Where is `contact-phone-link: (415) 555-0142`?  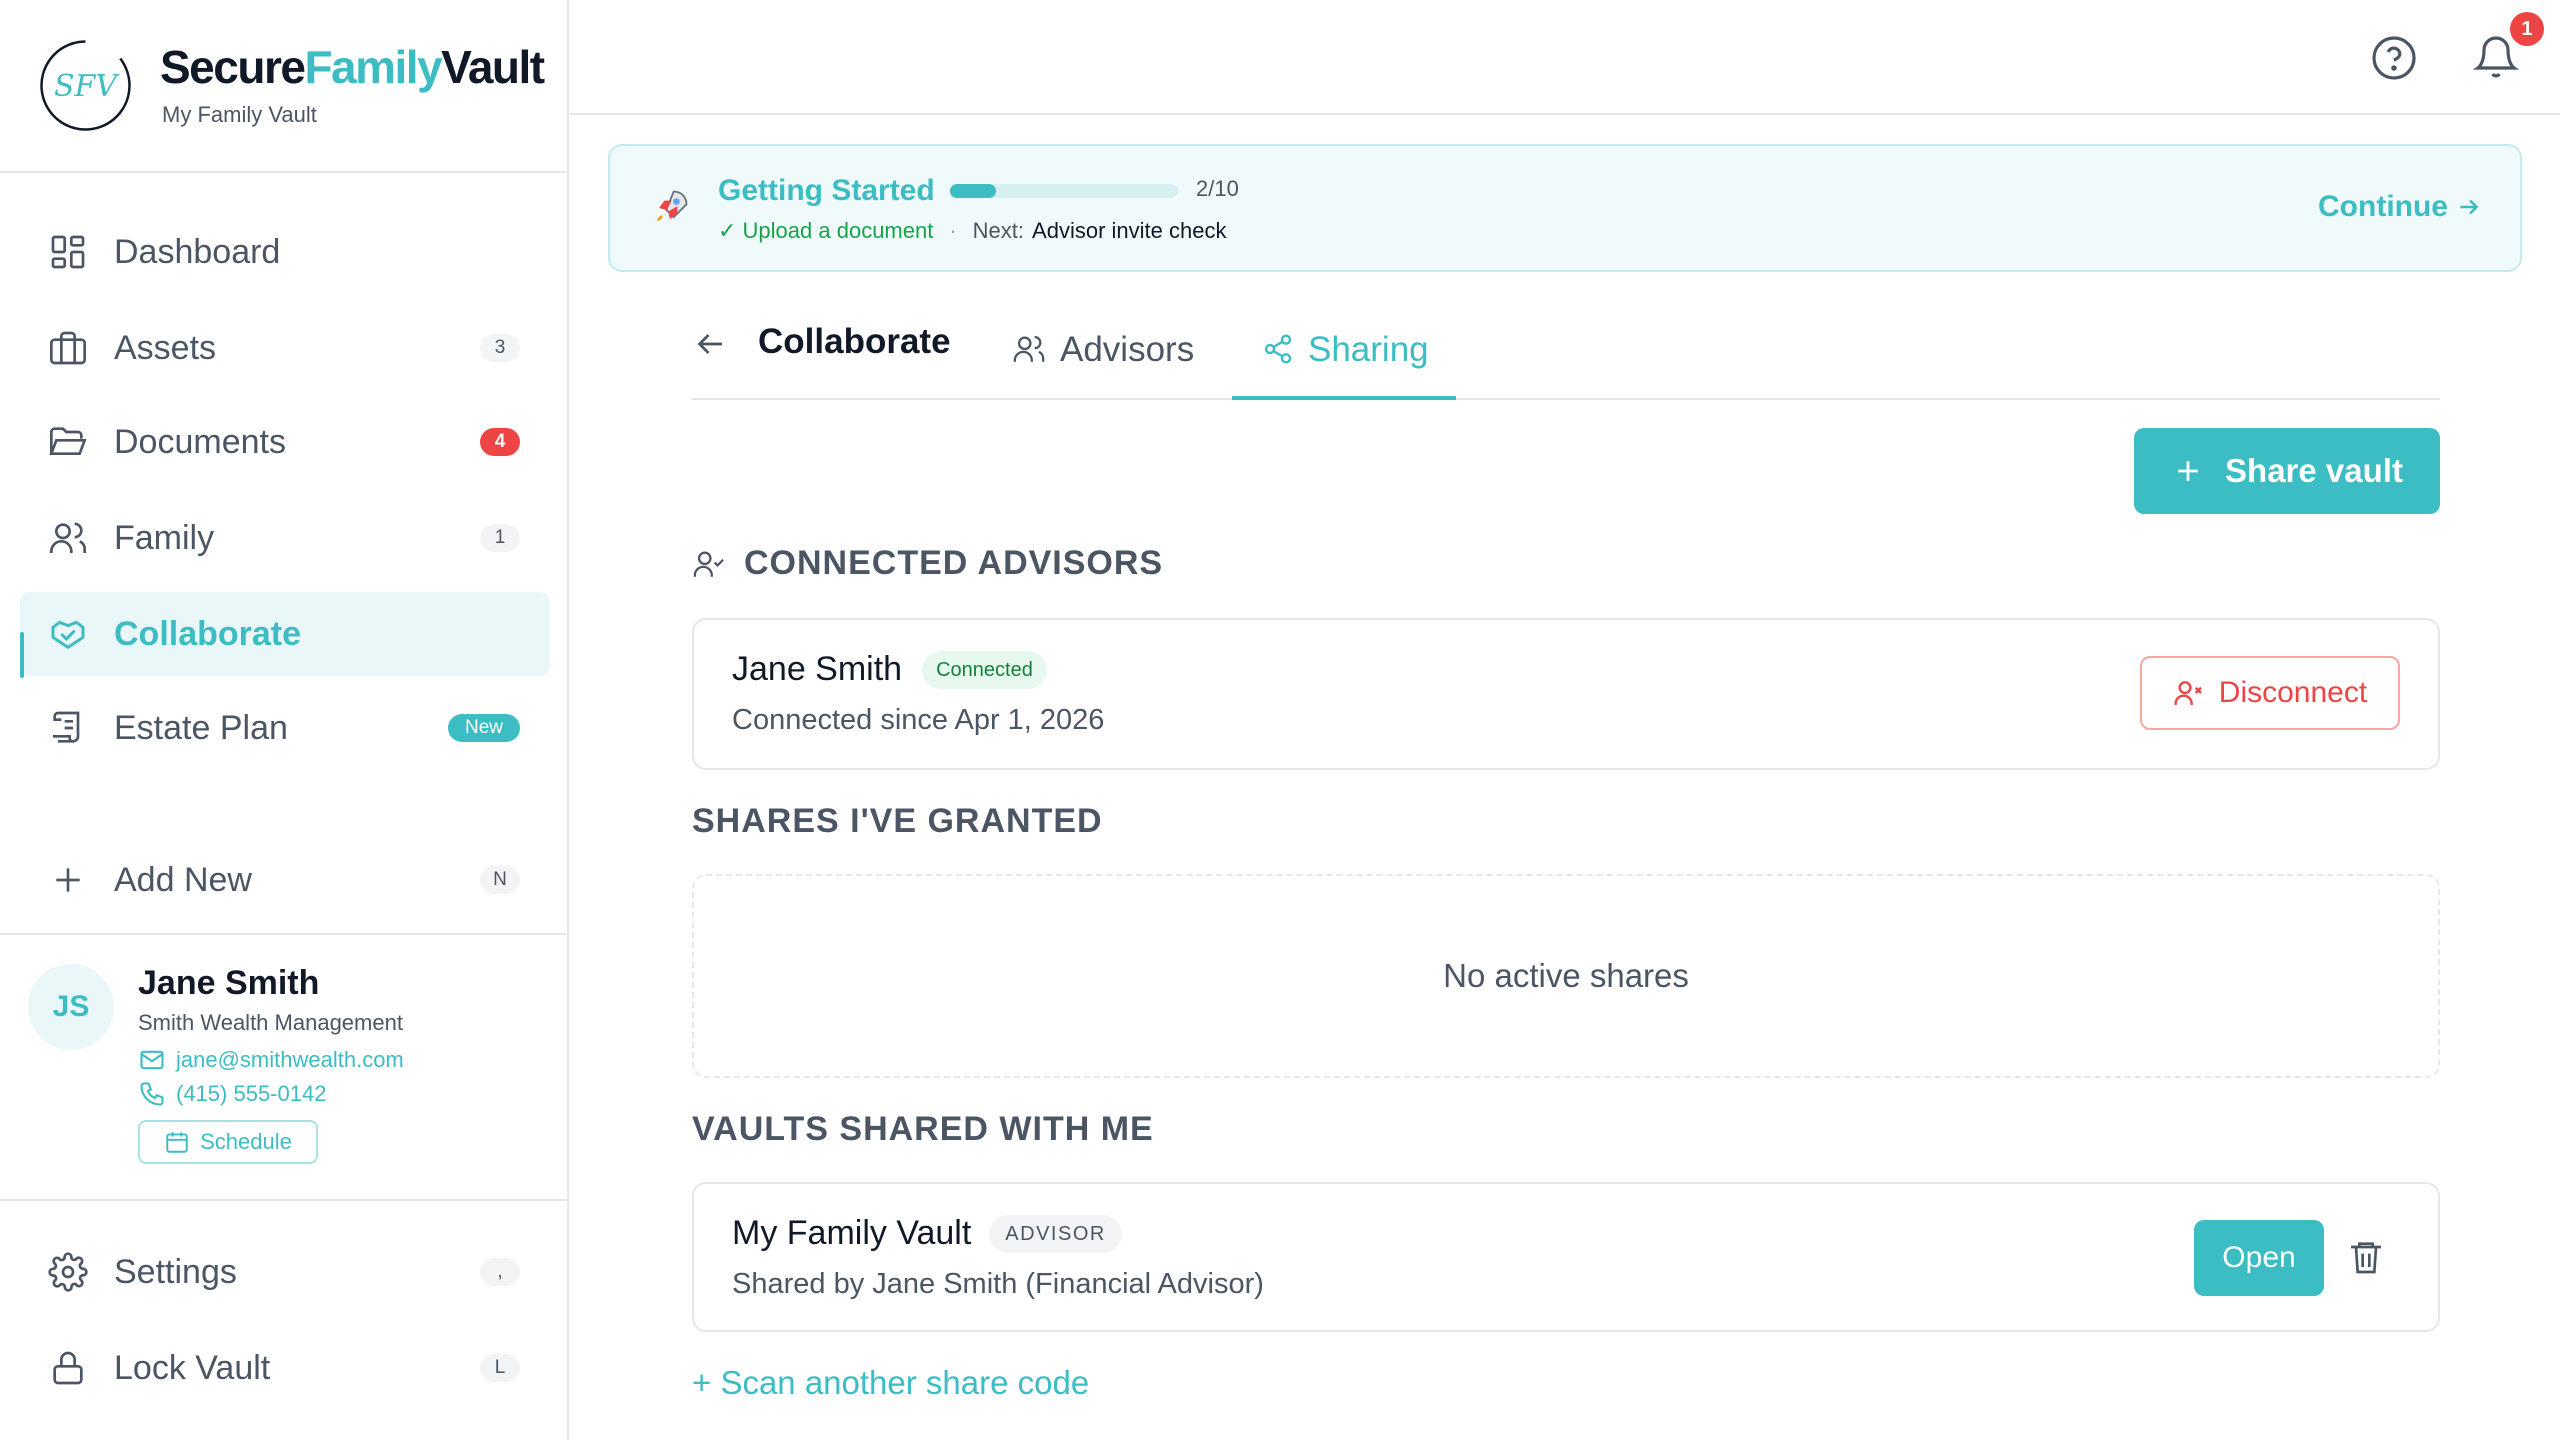 contact-phone-link: (415) 555-0142 is located at coordinates (232, 1094).